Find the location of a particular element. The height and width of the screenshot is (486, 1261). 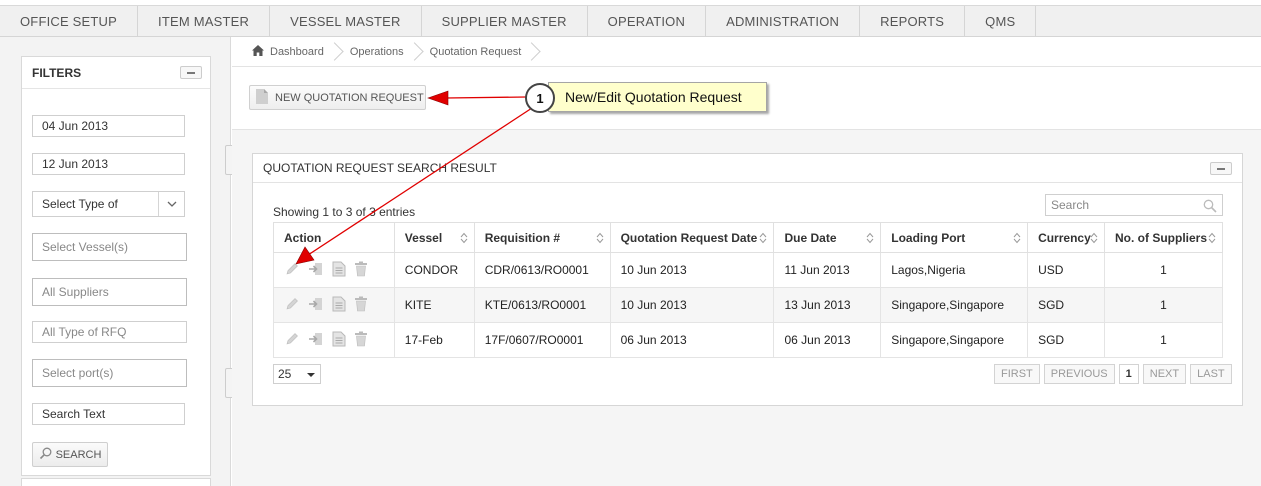

col-due-date: Due Date is located at coordinates (827, 237).